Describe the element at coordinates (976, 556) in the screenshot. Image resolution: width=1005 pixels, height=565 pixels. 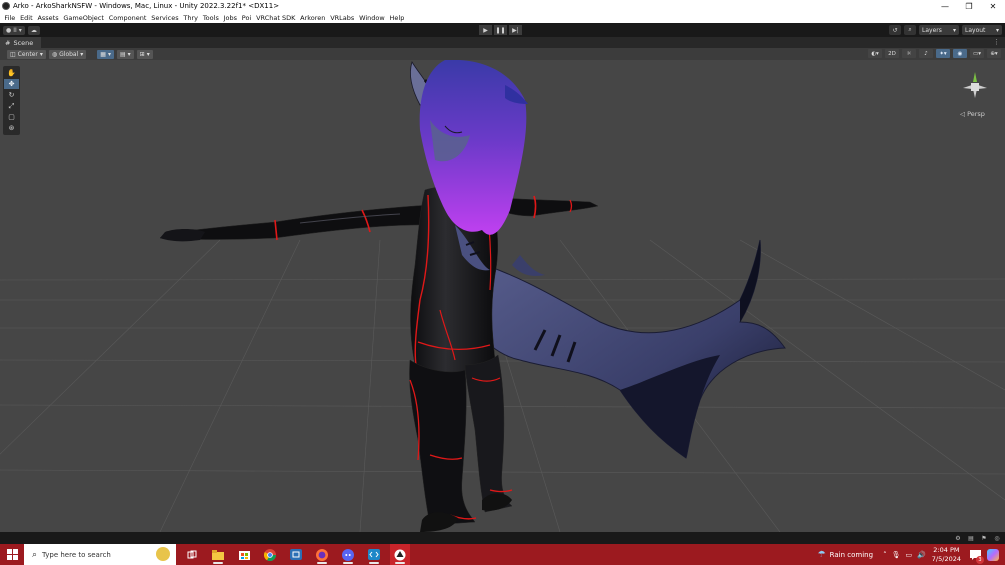
I see `notification-center-button: 3` at that location.